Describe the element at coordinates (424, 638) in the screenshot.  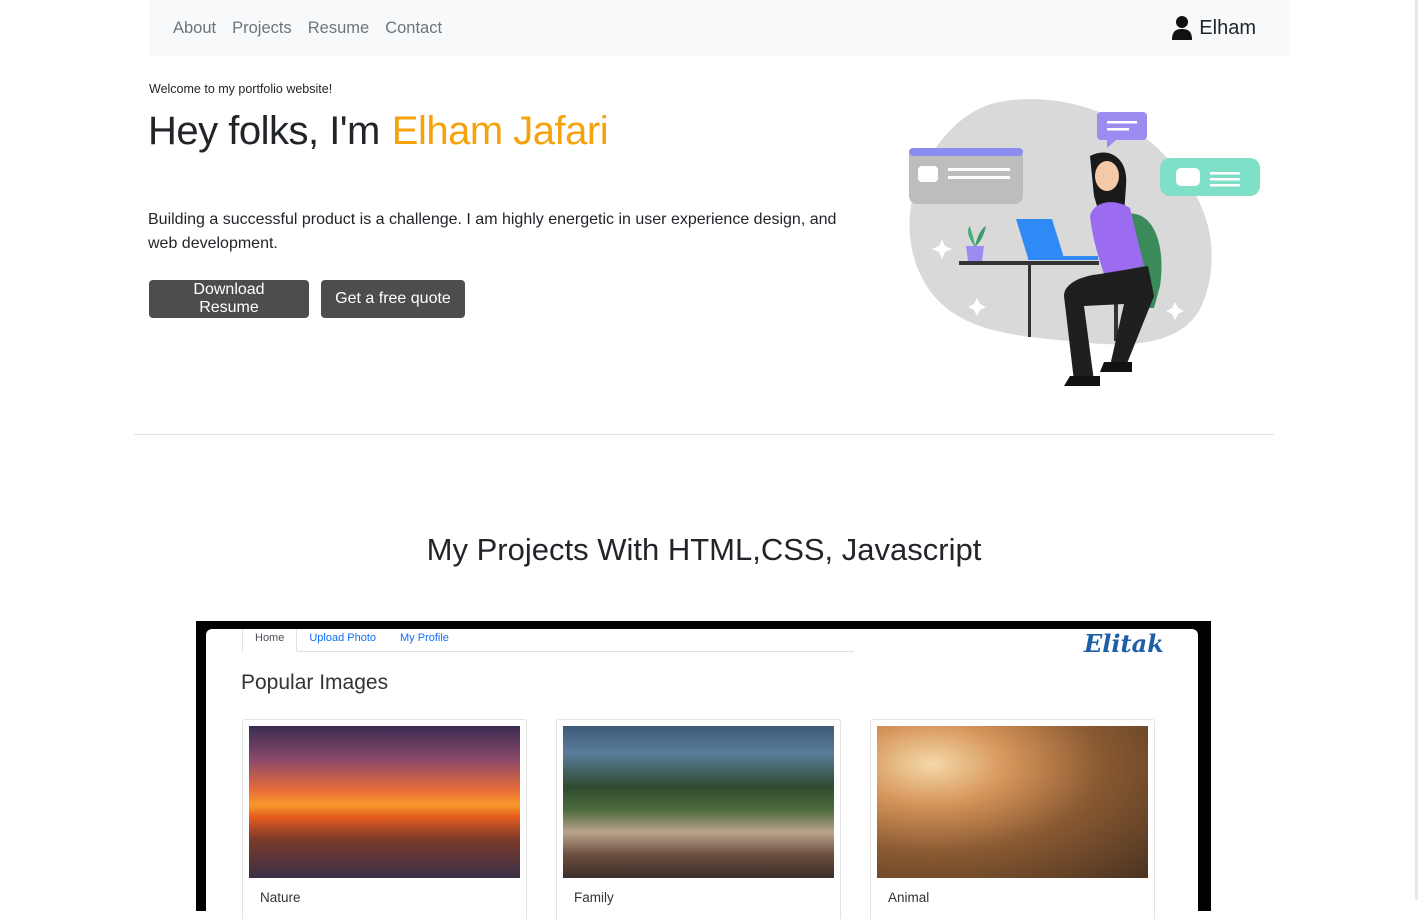
I see `preview-tab-profile: My Profile` at that location.